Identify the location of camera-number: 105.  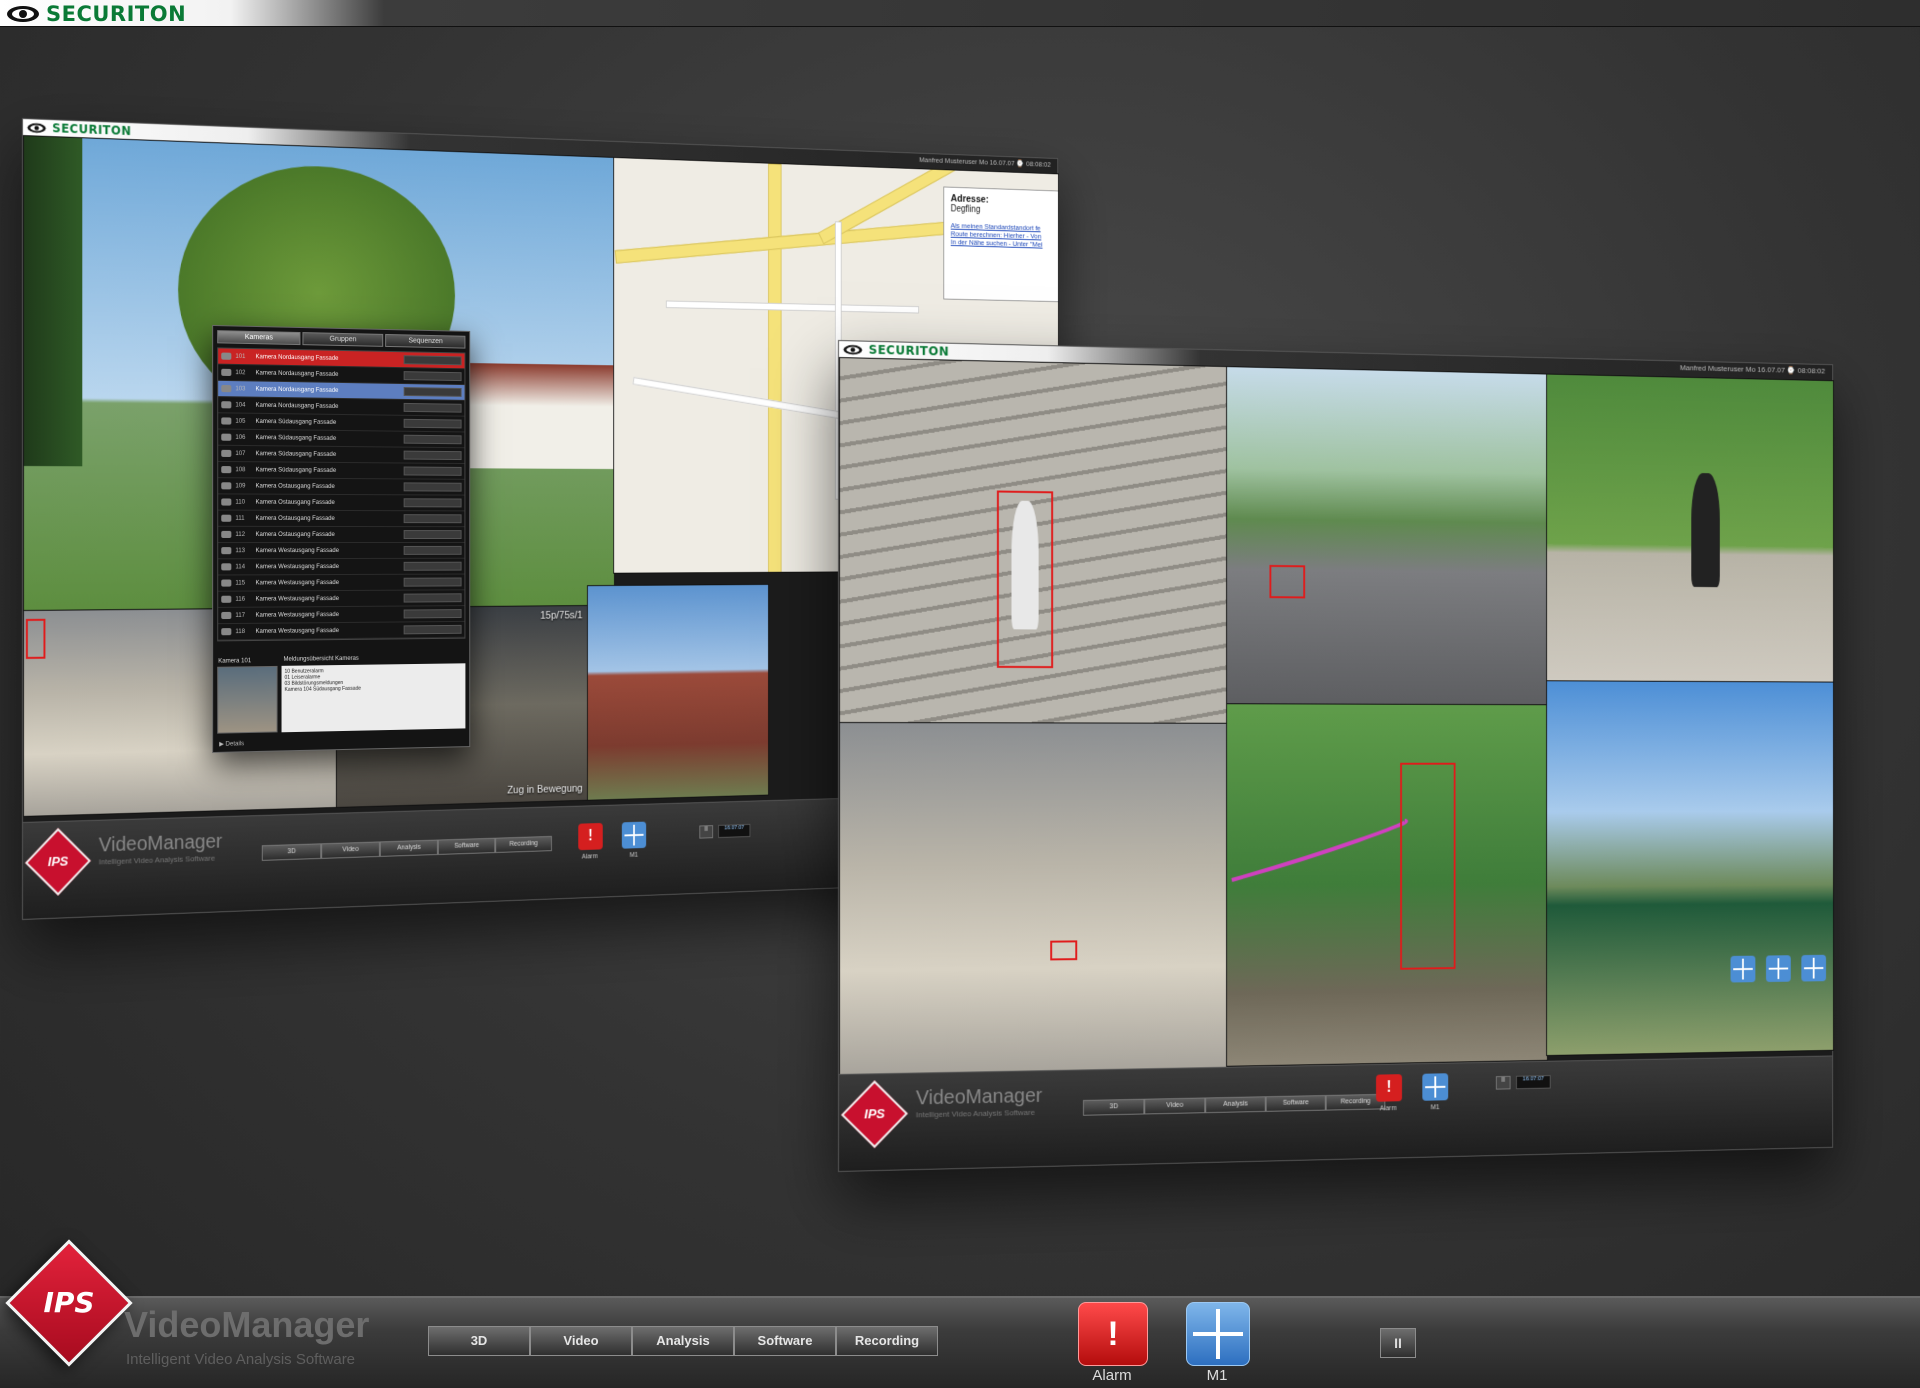
(240, 421).